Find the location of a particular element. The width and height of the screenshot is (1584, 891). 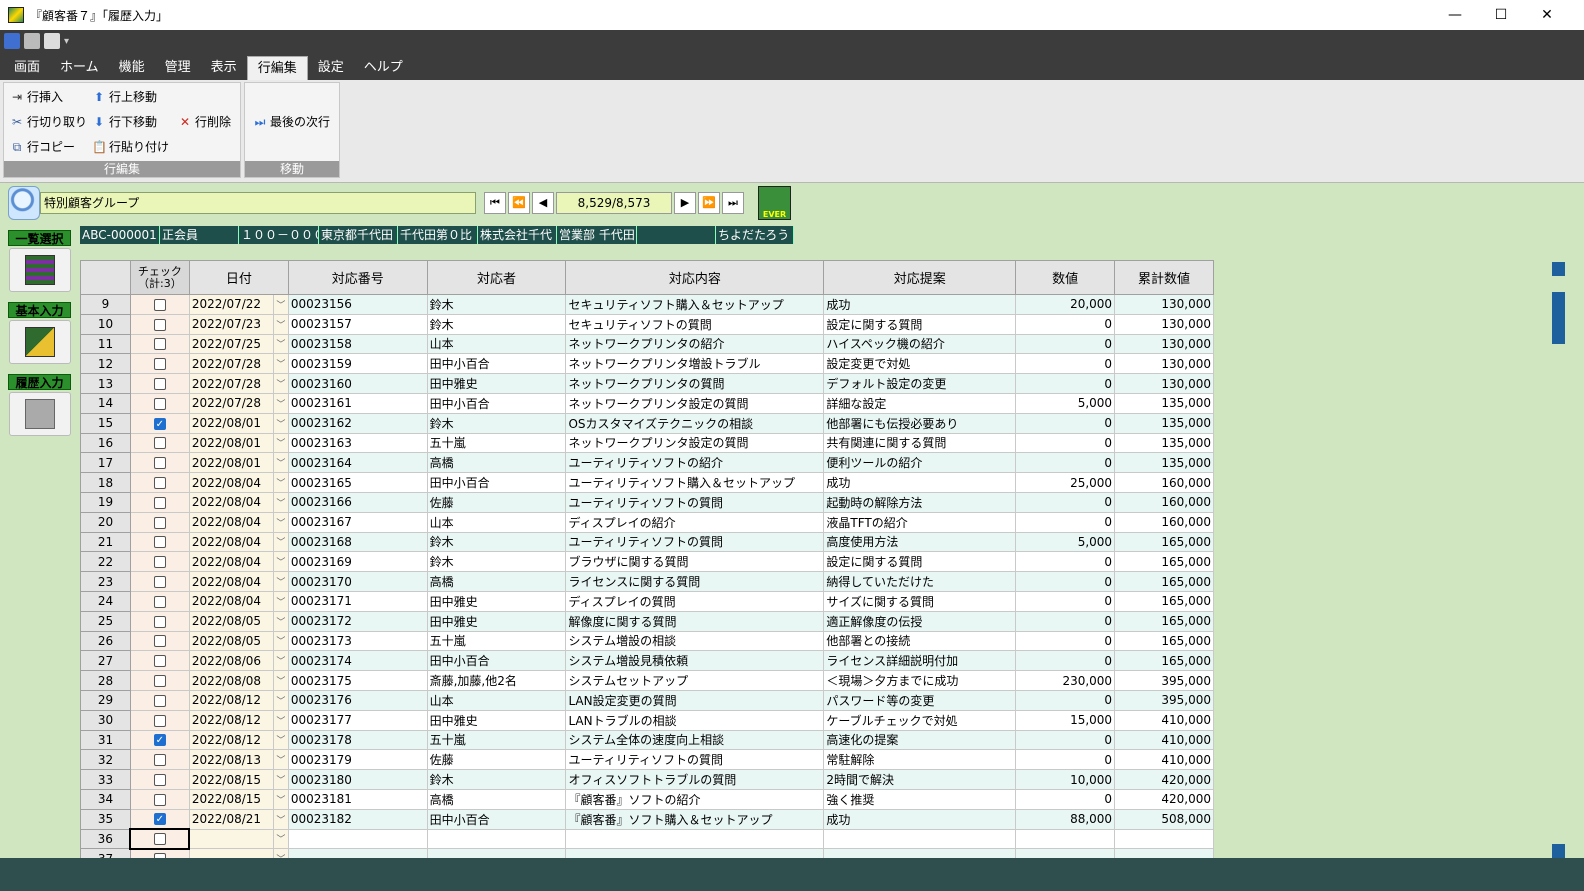

content-cell: オフィスソフトトラブルの質問 is located at coordinates (695, 779).